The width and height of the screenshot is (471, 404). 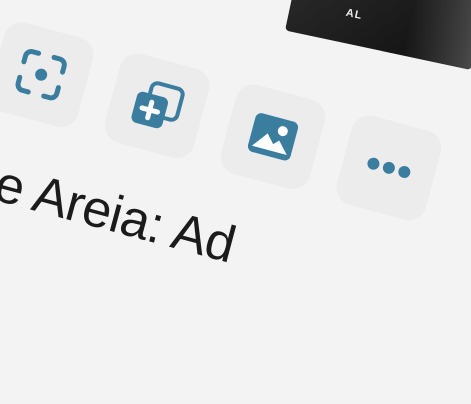 I want to click on lens-button, so click(x=49, y=75).